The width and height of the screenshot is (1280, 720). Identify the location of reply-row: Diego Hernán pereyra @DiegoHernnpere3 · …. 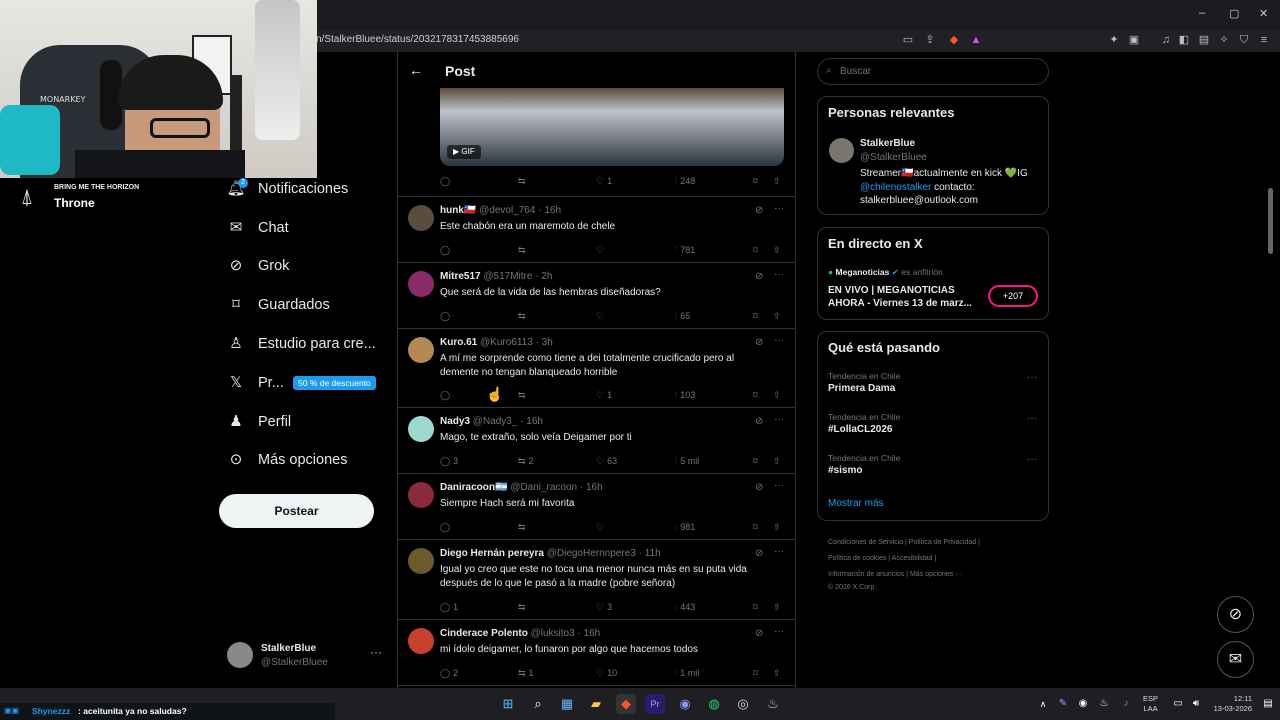
(596, 580).